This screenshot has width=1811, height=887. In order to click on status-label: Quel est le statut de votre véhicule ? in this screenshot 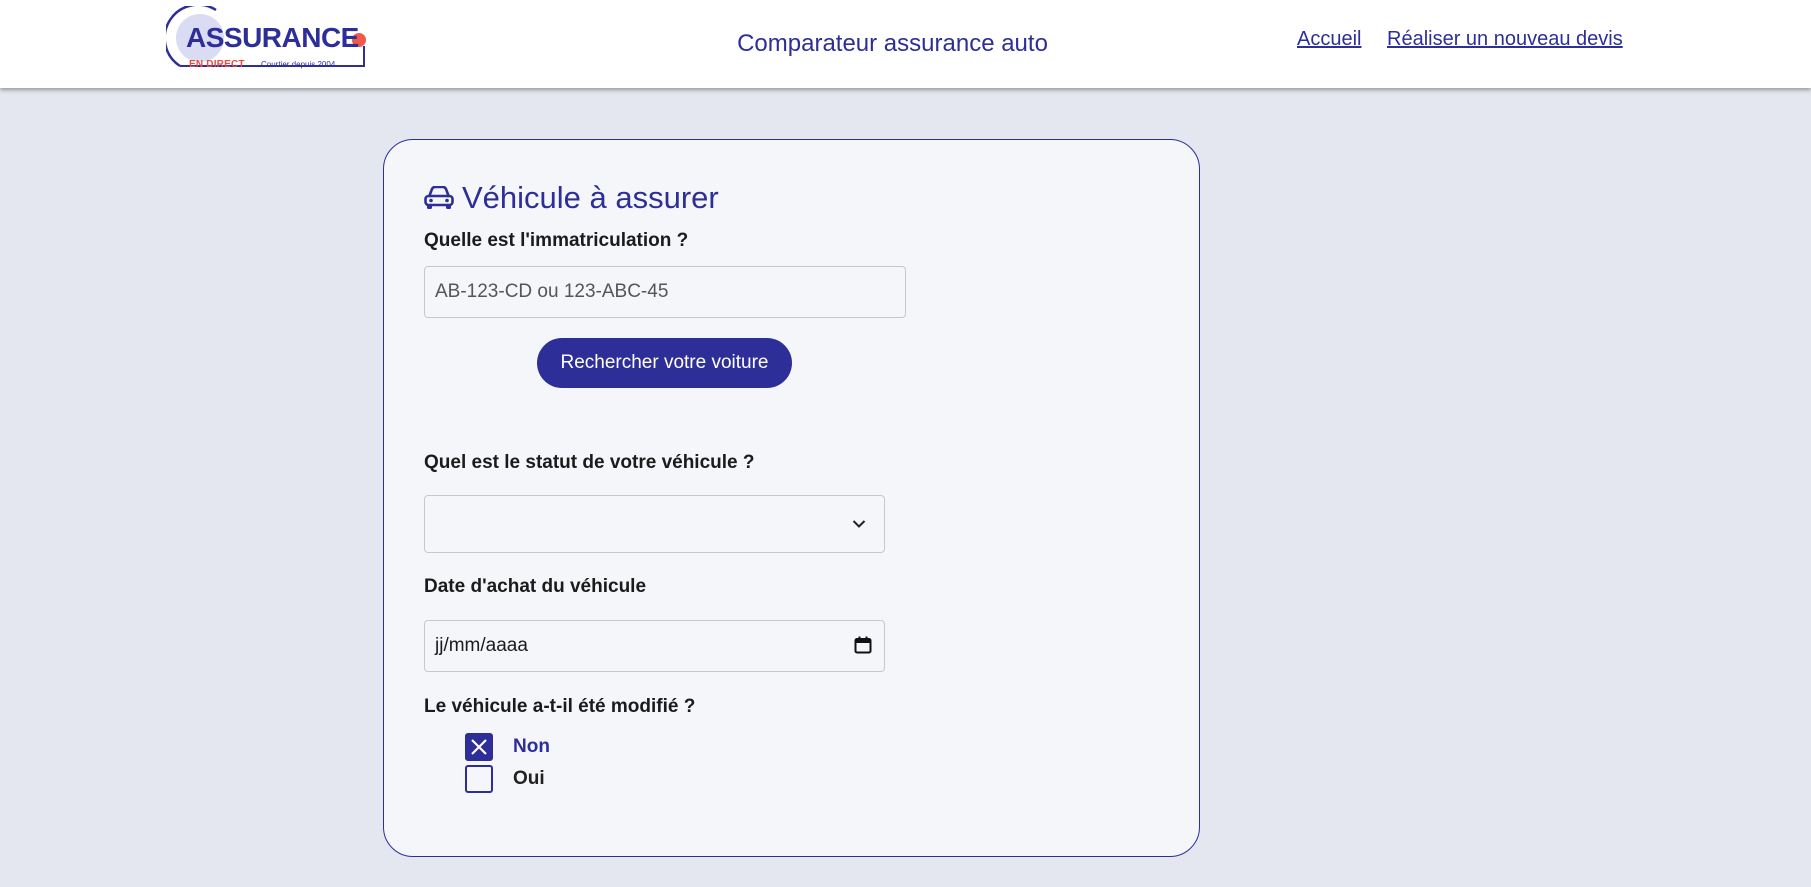, I will do `click(589, 462)`.